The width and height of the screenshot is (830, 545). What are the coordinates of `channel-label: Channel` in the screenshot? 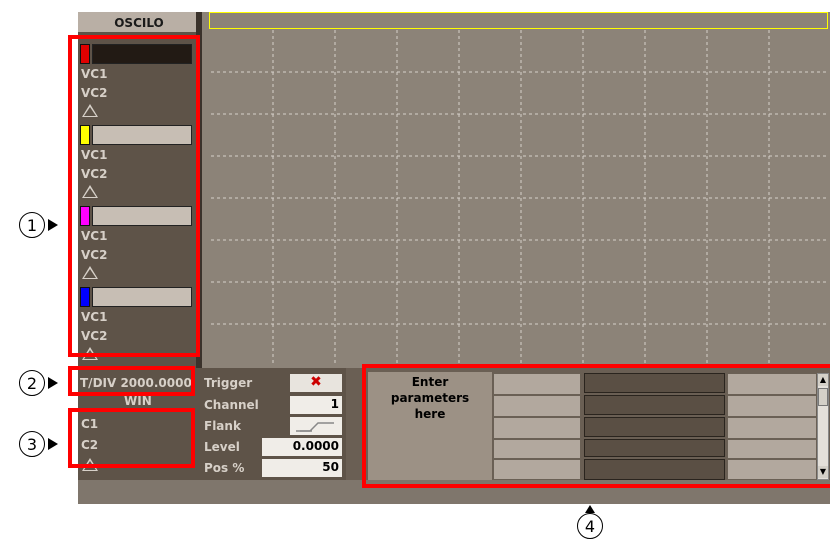 It's located at (231, 405).